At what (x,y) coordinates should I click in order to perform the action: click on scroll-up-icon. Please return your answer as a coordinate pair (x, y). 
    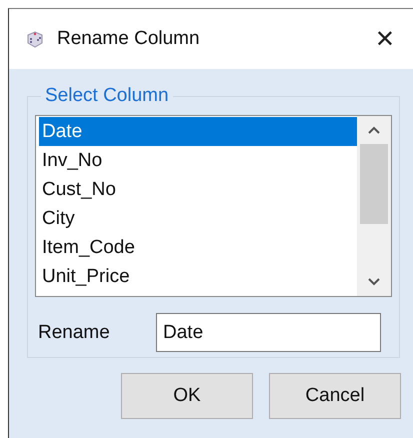
    Looking at the image, I should click on (374, 130).